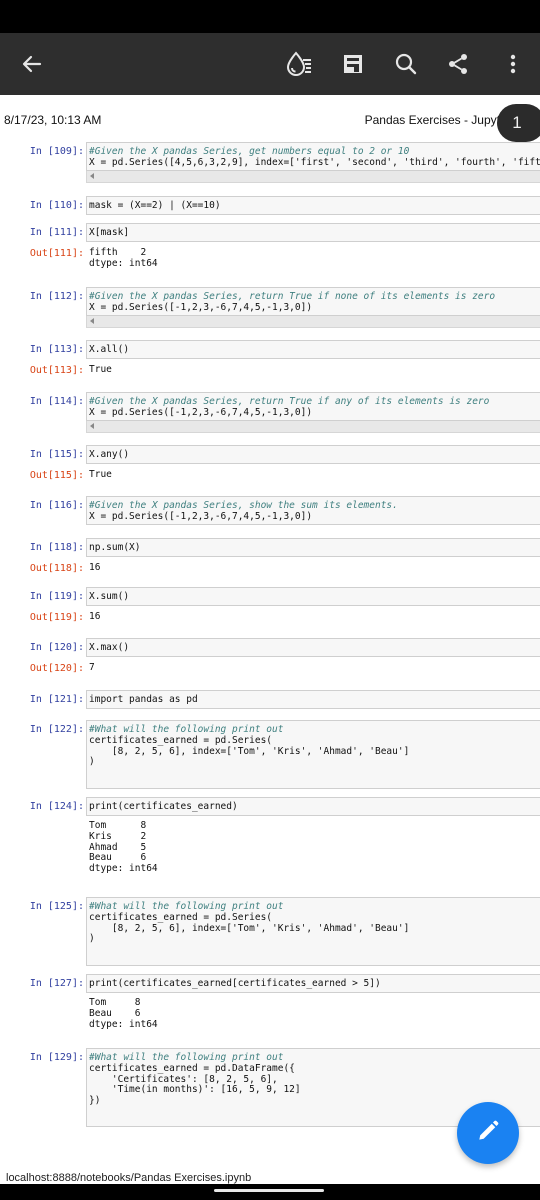 This screenshot has width=540, height=1200. I want to click on edit-button, so click(488, 1133).